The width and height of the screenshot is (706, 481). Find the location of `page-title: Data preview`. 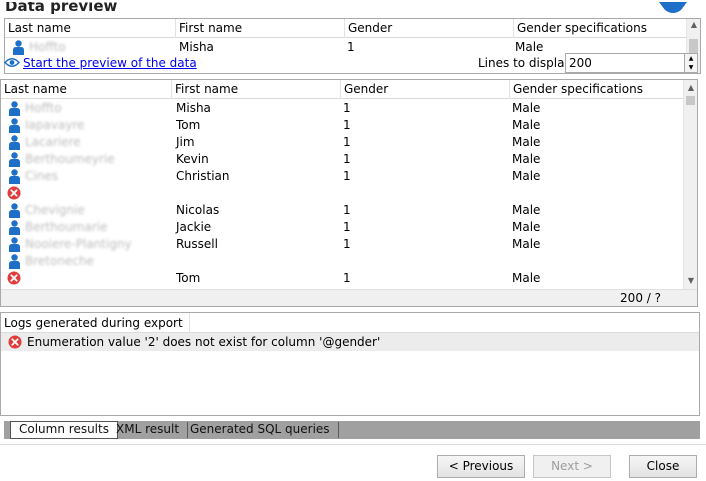

page-title: Data preview is located at coordinates (61, 8).